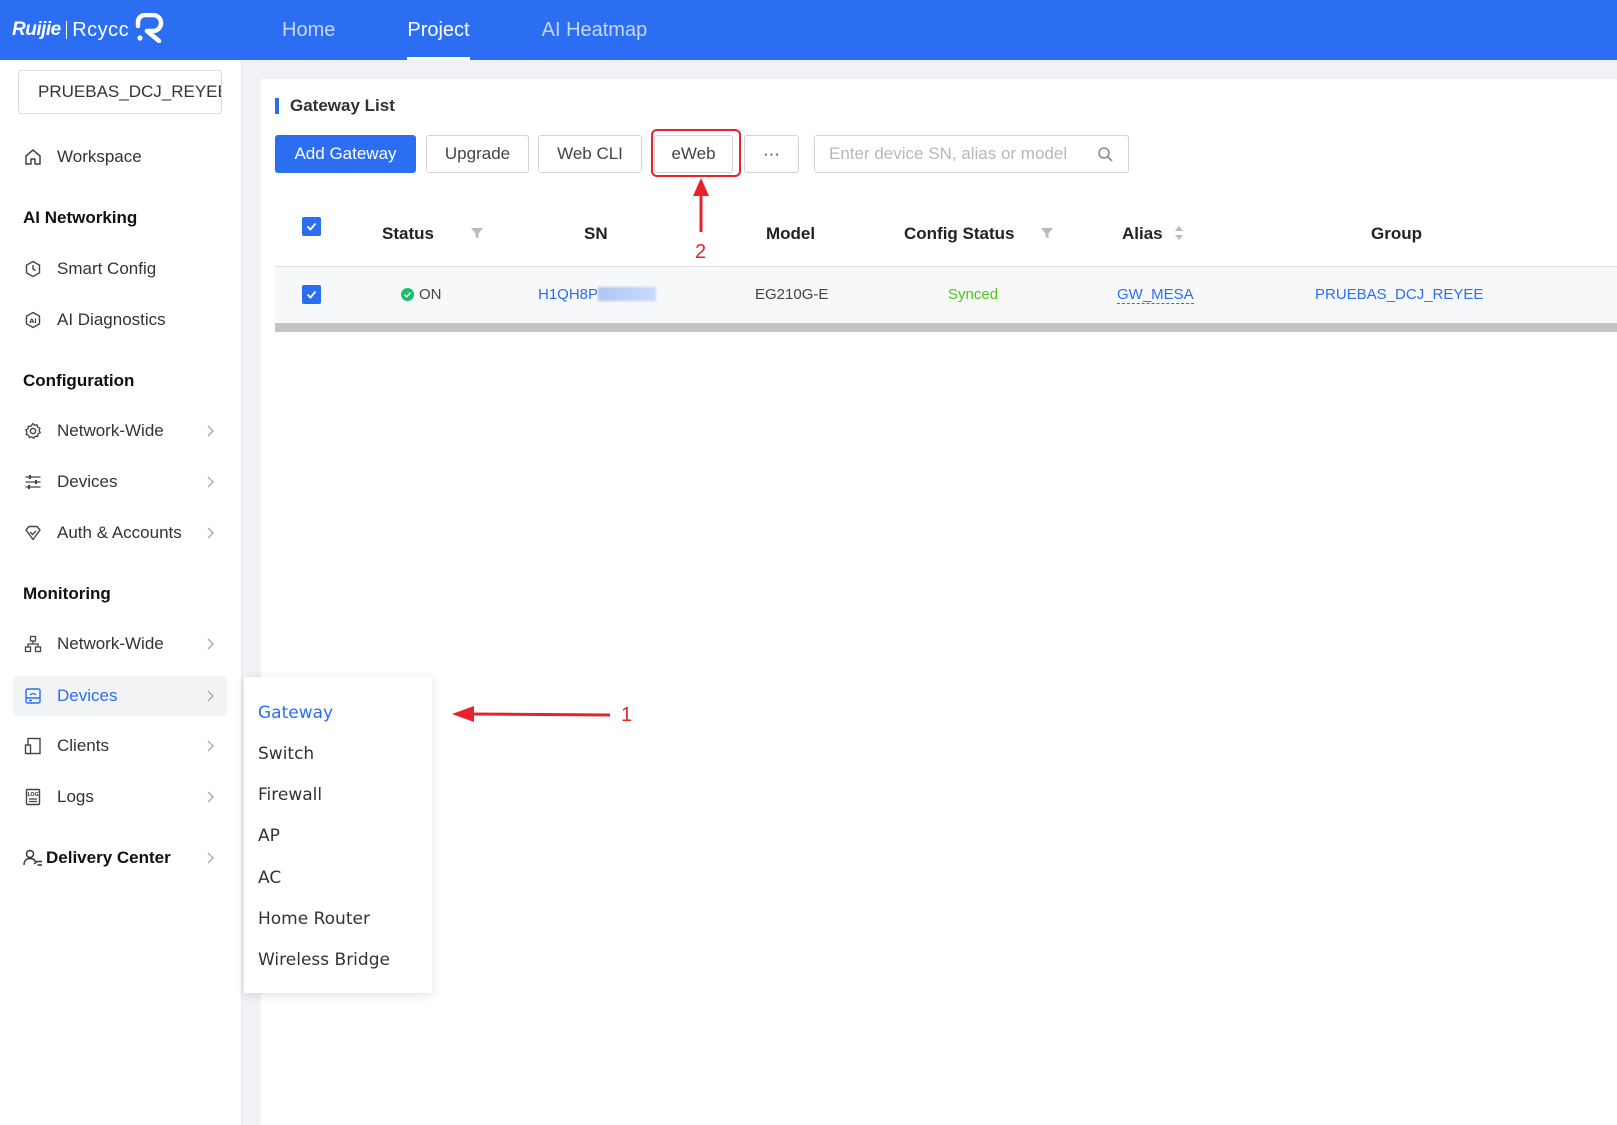 This screenshot has width=1617, height=1125. What do you see at coordinates (83, 745) in the screenshot?
I see `sidebar-item-label: Clients` at bounding box center [83, 745].